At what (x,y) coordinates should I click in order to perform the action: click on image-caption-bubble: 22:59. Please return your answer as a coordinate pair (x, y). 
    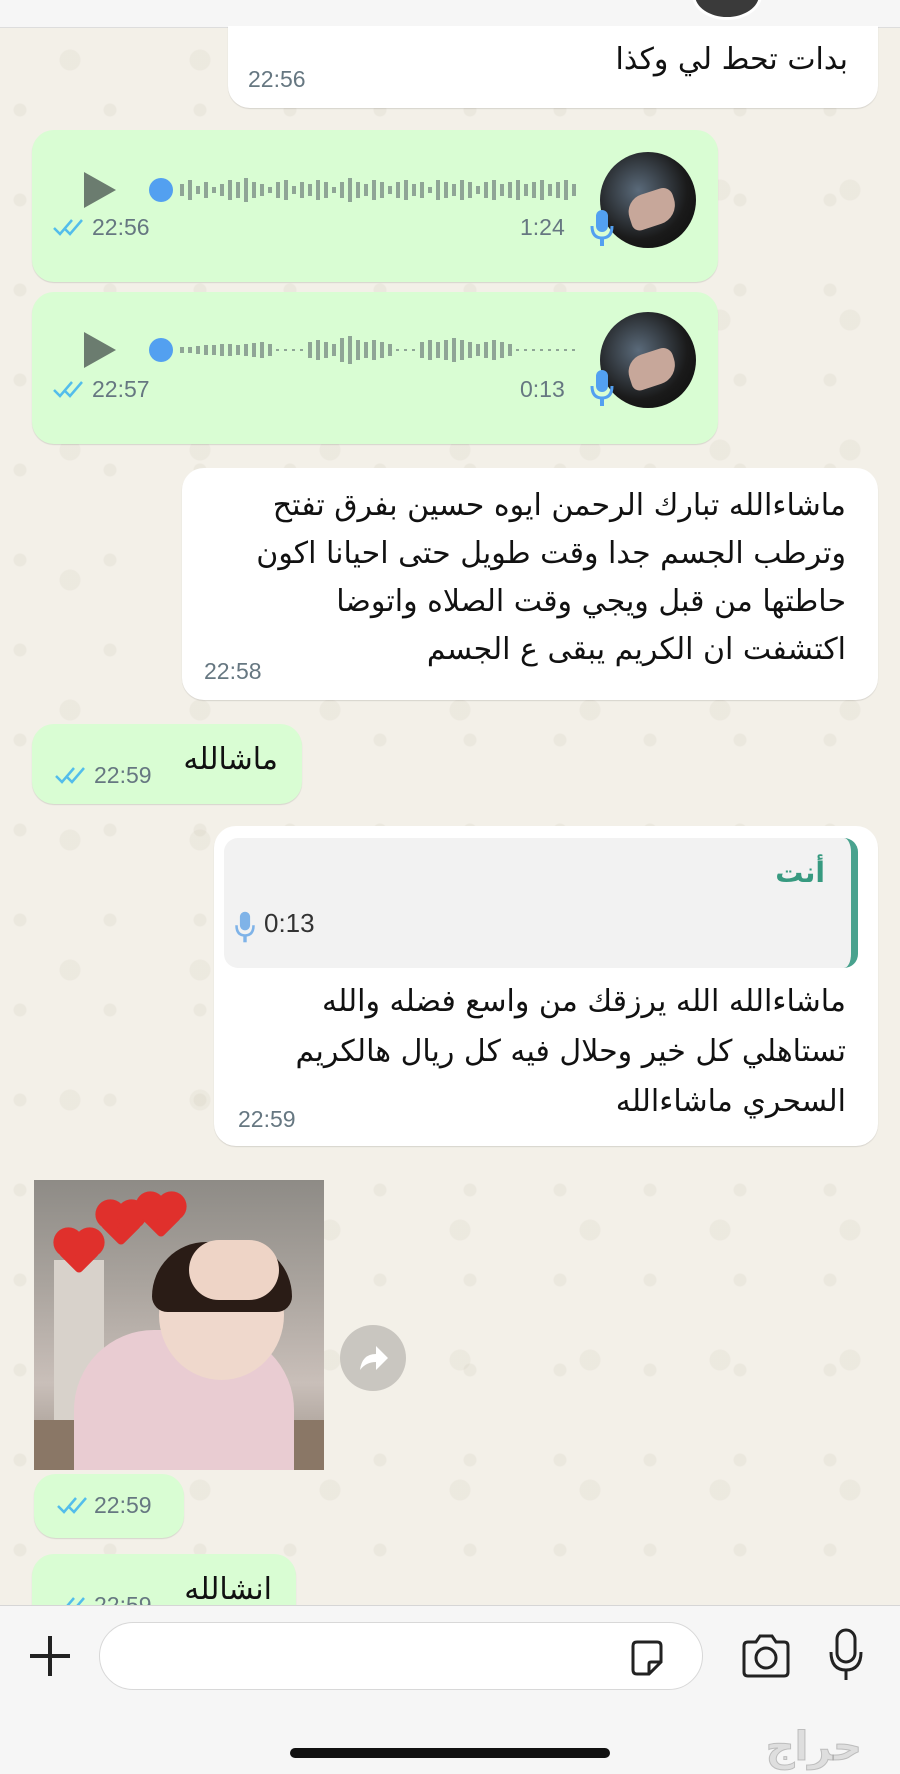
    Looking at the image, I should click on (109, 1506).